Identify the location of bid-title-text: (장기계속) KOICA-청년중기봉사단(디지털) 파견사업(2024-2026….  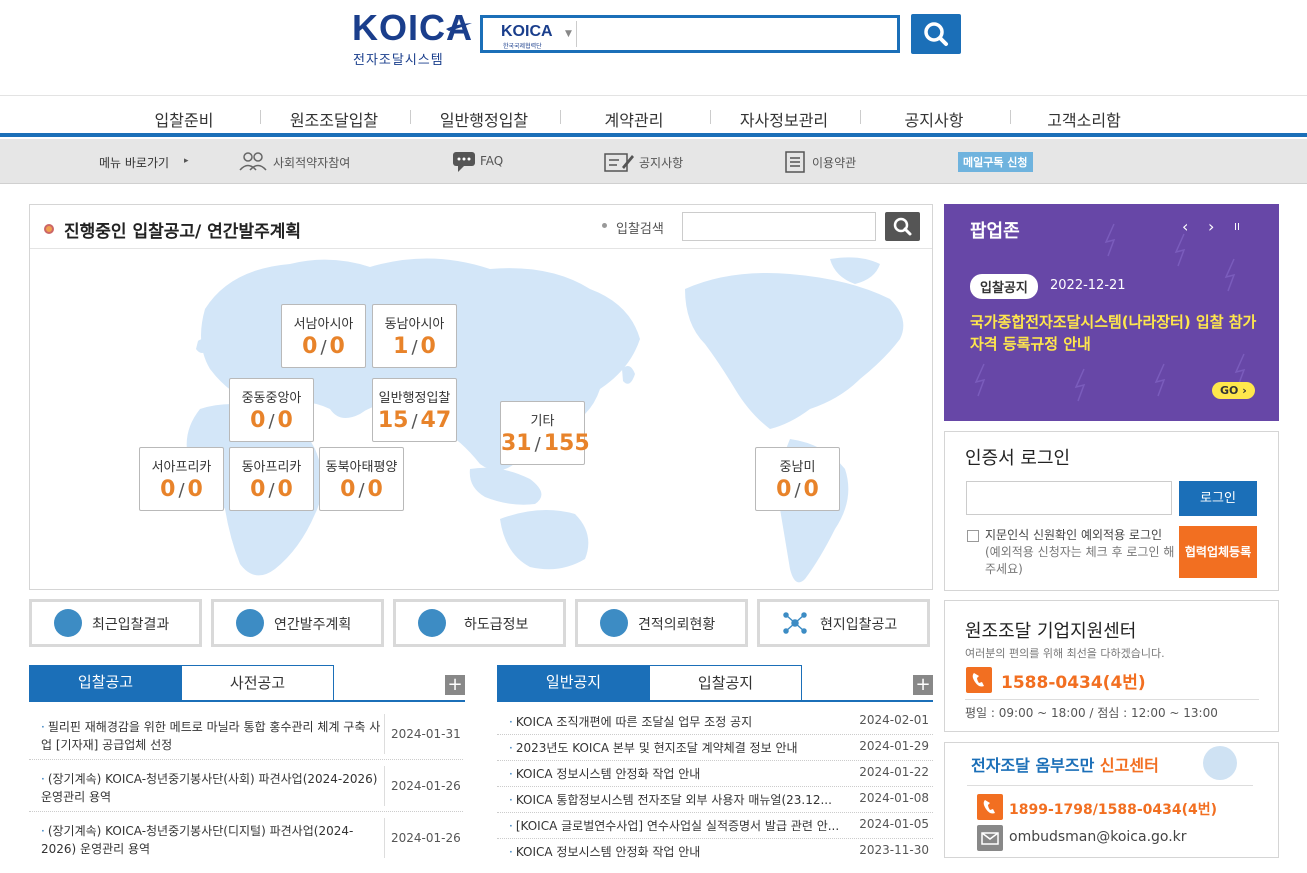
(197, 840).